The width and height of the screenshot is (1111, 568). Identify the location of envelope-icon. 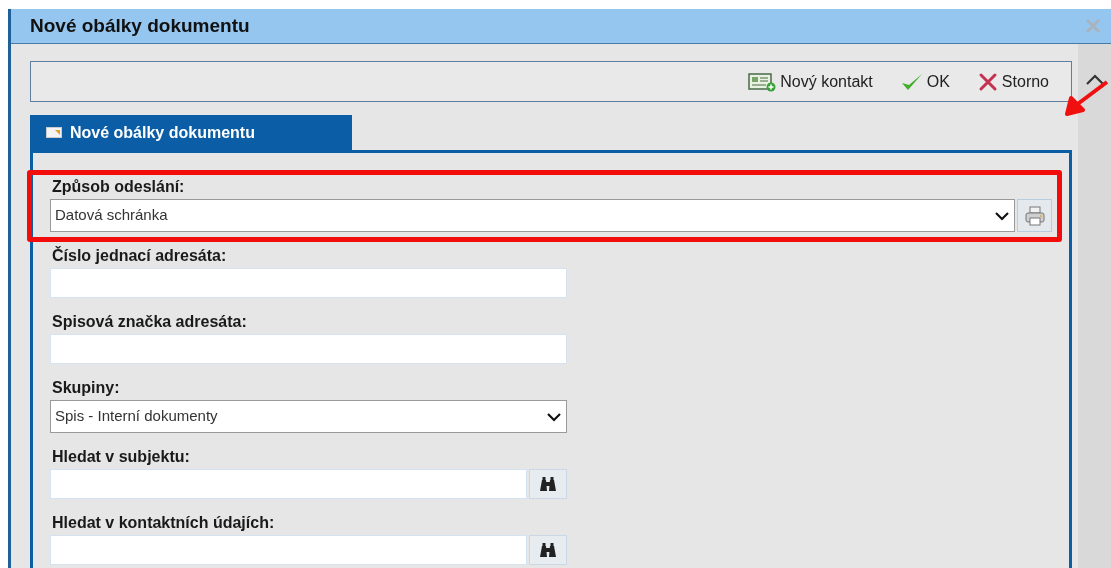
(54, 132).